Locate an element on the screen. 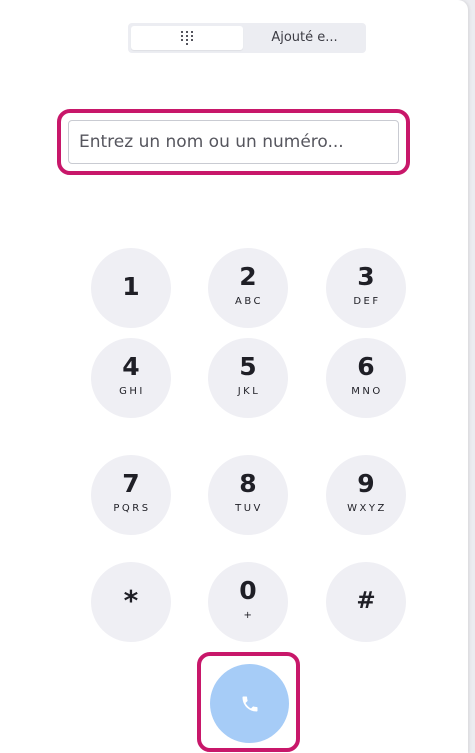  dialpad-grid-icon is located at coordinates (187, 38).